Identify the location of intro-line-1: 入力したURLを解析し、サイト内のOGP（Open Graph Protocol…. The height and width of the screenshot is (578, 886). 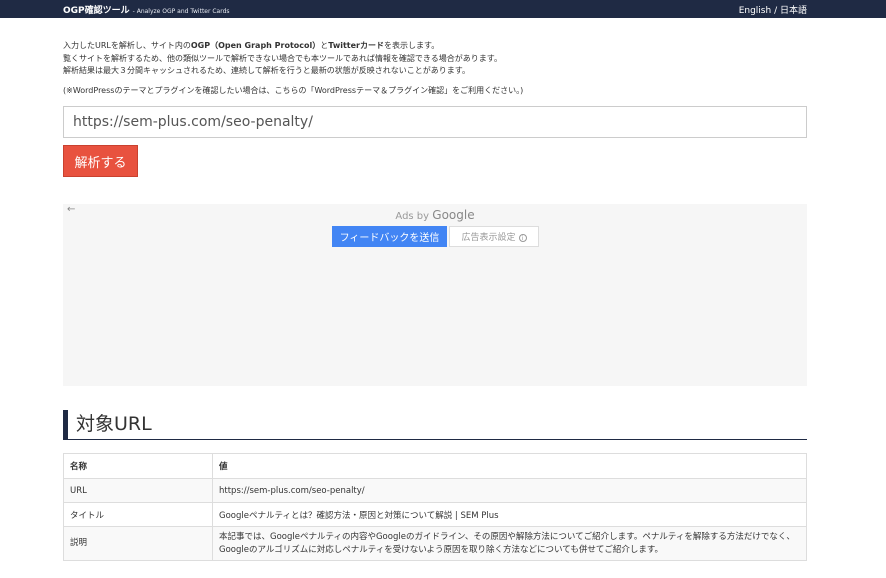
(443, 46).